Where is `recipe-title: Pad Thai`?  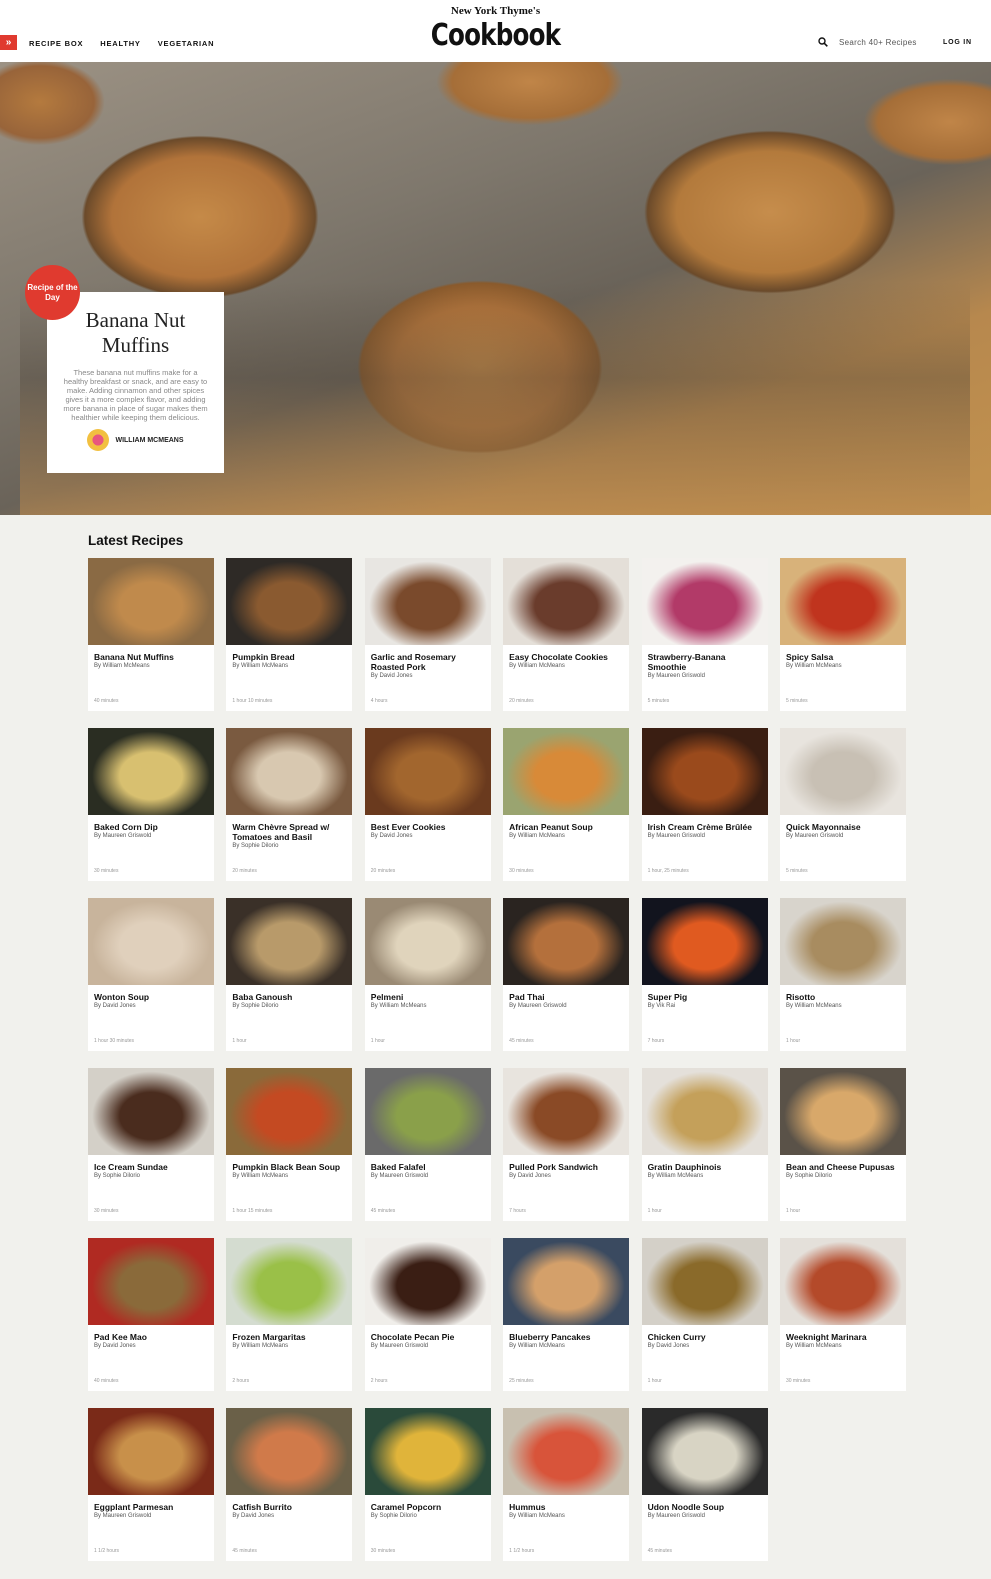 recipe-title: Pad Thai is located at coordinates (566, 993).